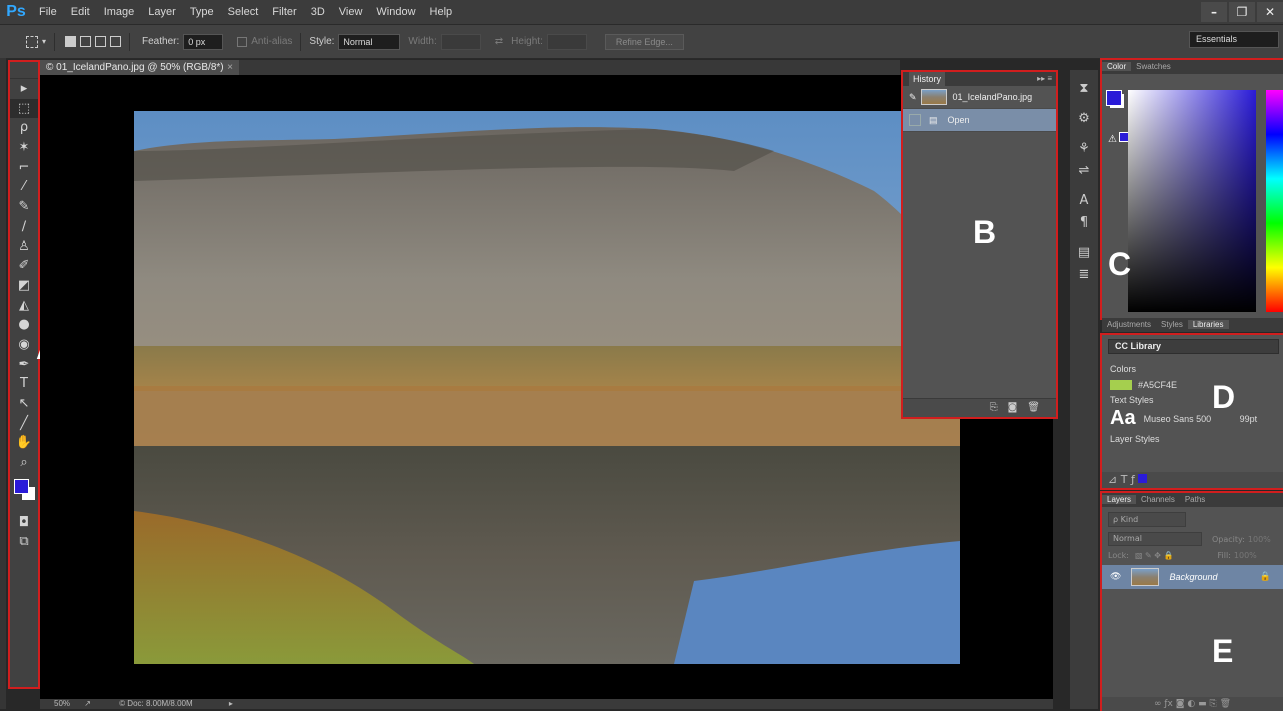 The height and width of the screenshot is (711, 1283). What do you see at coordinates (979, 120) in the screenshot?
I see `history-step: ▤ Open` at bounding box center [979, 120].